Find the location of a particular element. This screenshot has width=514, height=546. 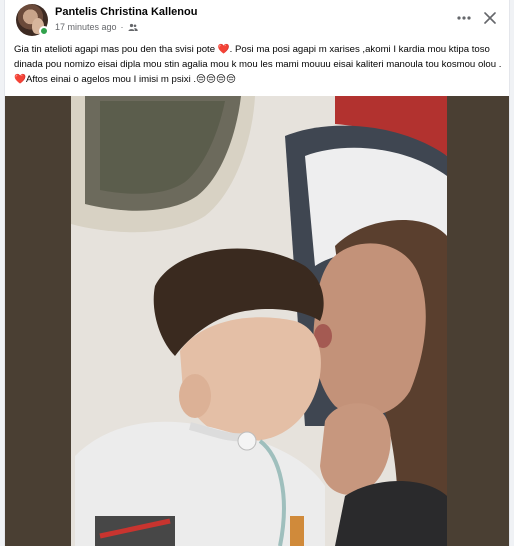

more-options-icon is located at coordinates (464, 18).